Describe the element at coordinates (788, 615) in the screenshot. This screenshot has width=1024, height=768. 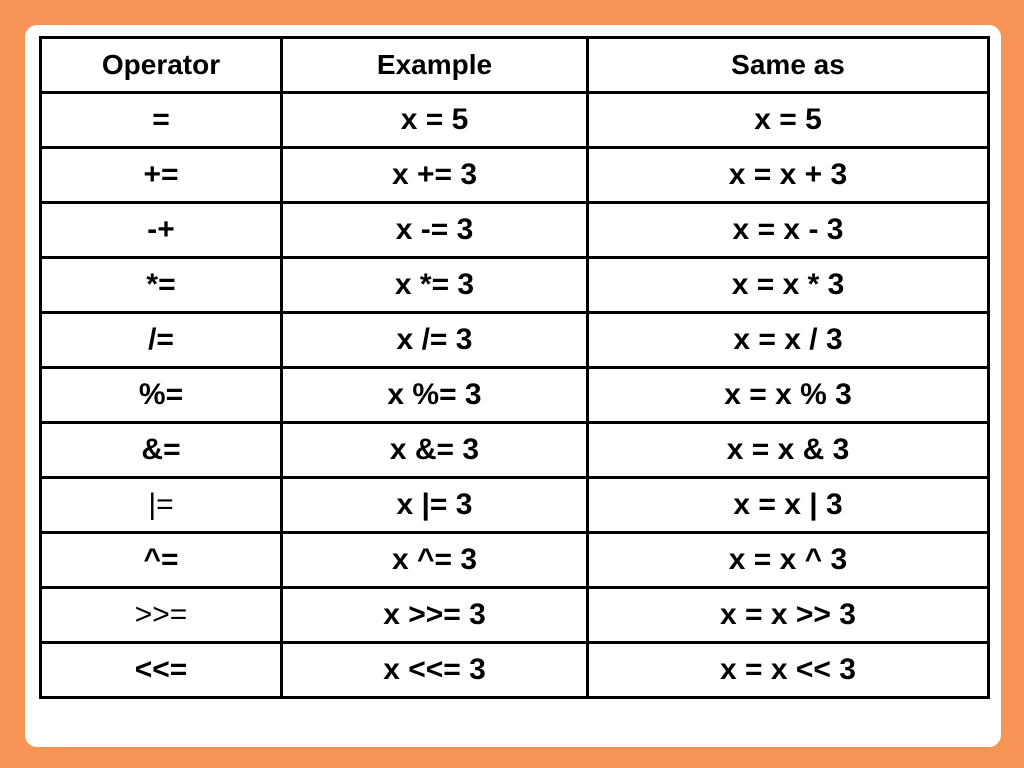
I see `same-as-cell: x = x >> 3` at that location.